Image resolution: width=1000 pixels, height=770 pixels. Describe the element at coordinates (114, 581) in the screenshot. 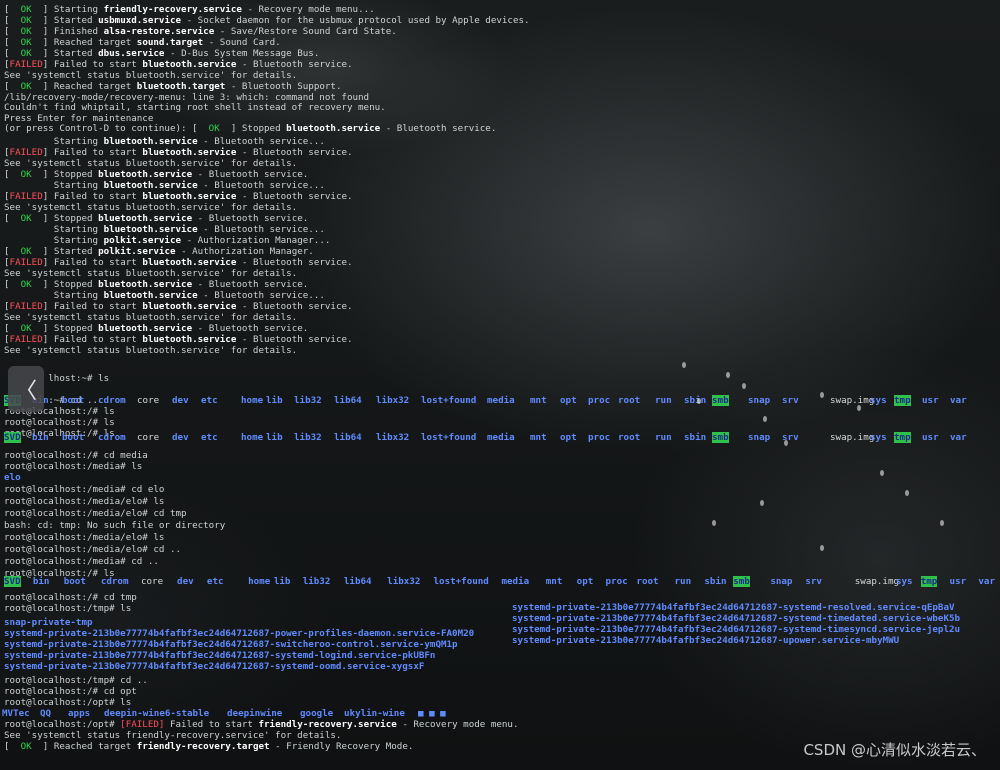

I see `dir-entry: cdrom` at that location.